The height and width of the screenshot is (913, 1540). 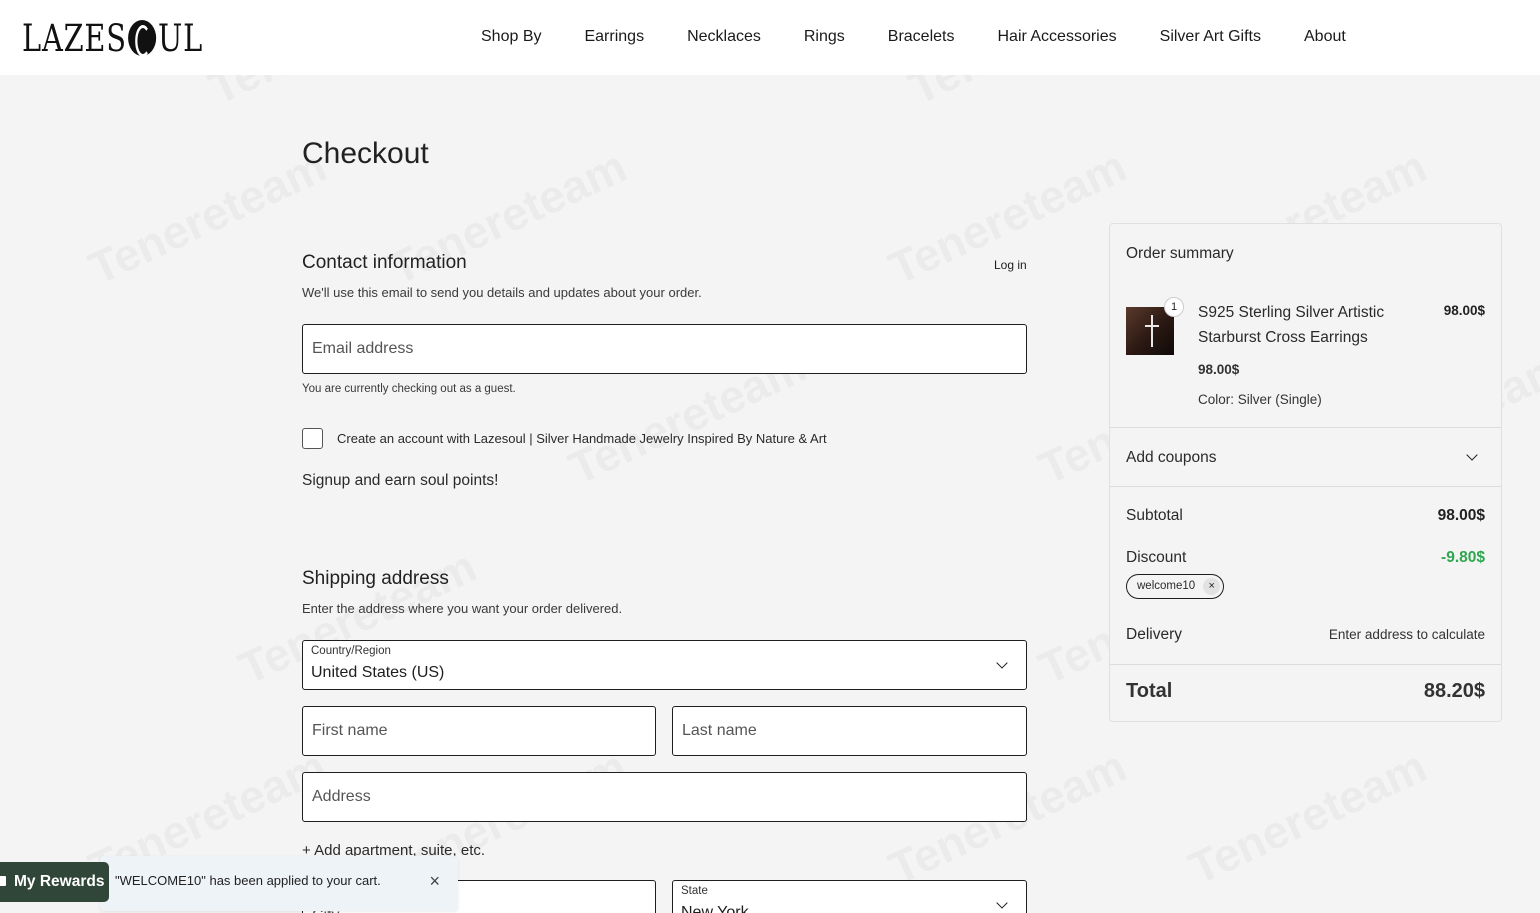 What do you see at coordinates (1154, 515) in the screenshot?
I see `subtotal-label: Subtotal` at bounding box center [1154, 515].